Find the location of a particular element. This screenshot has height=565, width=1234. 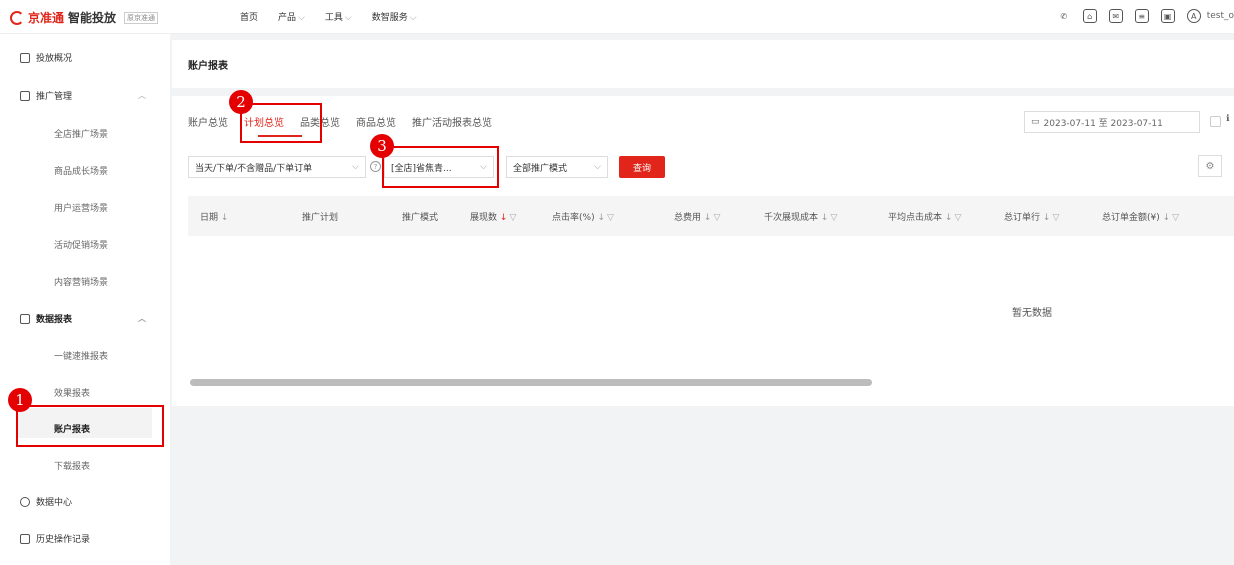

sidebar-item-user-ops: 用户运营场景 is located at coordinates (81, 207).